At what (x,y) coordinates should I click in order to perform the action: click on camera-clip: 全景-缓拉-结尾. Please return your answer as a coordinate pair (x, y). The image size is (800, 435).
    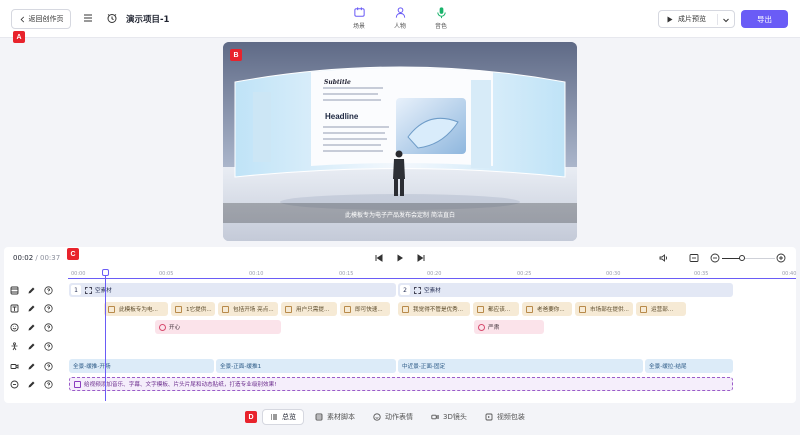
    Looking at the image, I should click on (689, 366).